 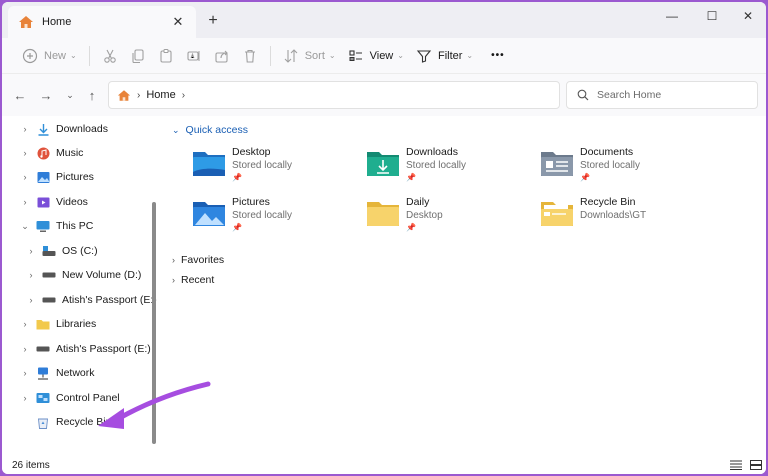 What do you see at coordinates (46, 95) in the screenshot?
I see `forward-arrow-icon: →` at bounding box center [46, 95].